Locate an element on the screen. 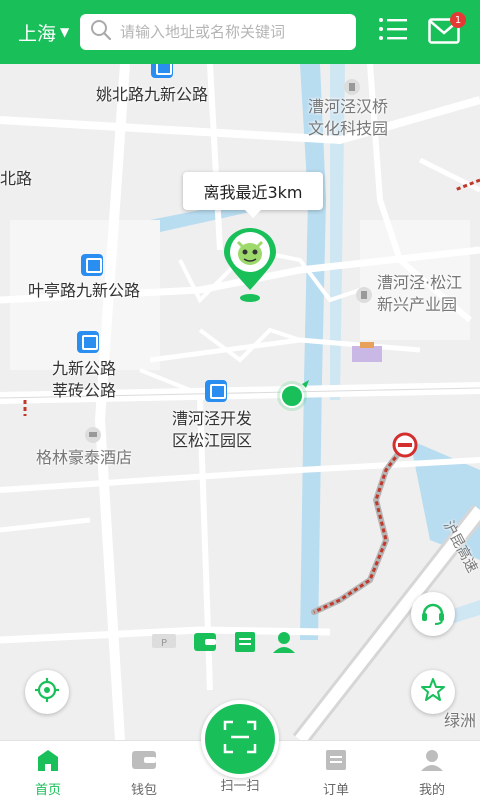 The height and width of the screenshot is (800, 480). map-label: 叶亭路九新公路 is located at coordinates (84, 290).